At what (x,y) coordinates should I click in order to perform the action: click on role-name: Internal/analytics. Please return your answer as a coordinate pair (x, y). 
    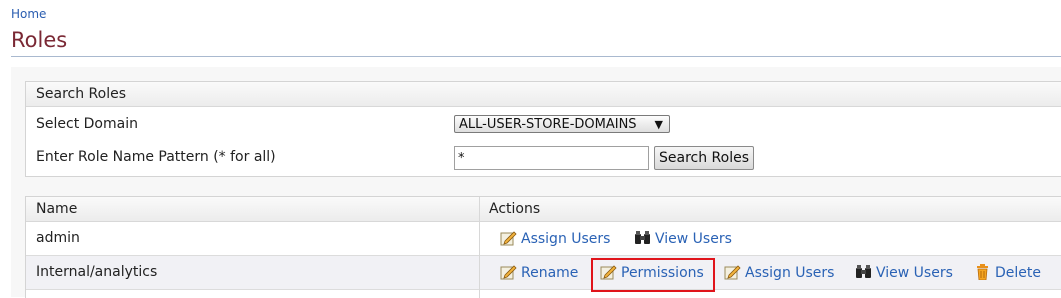
    Looking at the image, I should click on (97, 272).